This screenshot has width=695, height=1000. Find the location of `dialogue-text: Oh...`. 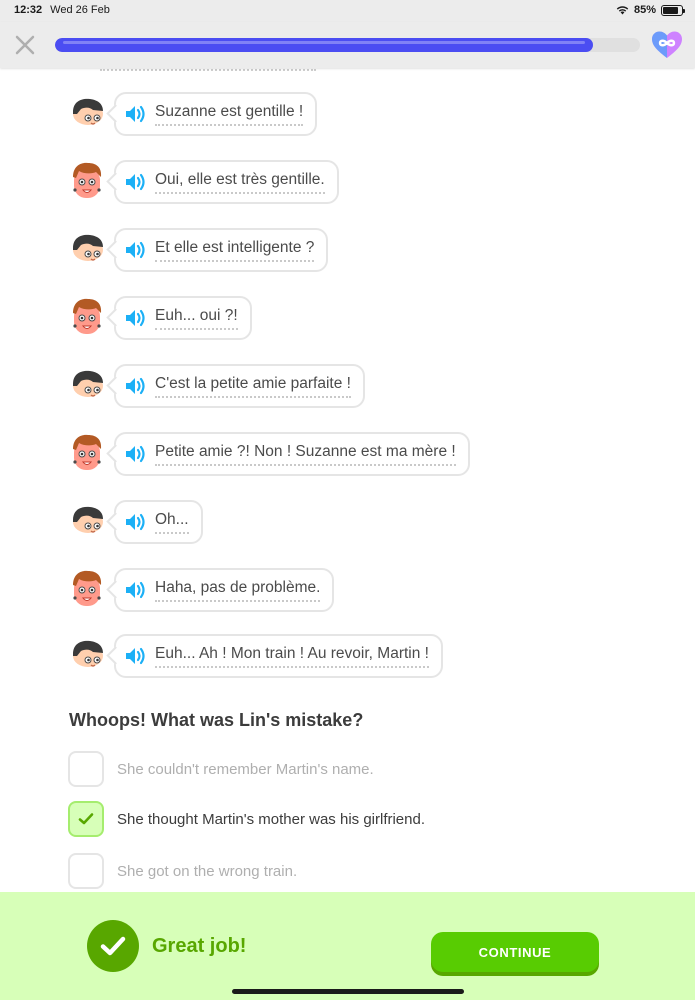

dialogue-text: Oh... is located at coordinates (172, 522).